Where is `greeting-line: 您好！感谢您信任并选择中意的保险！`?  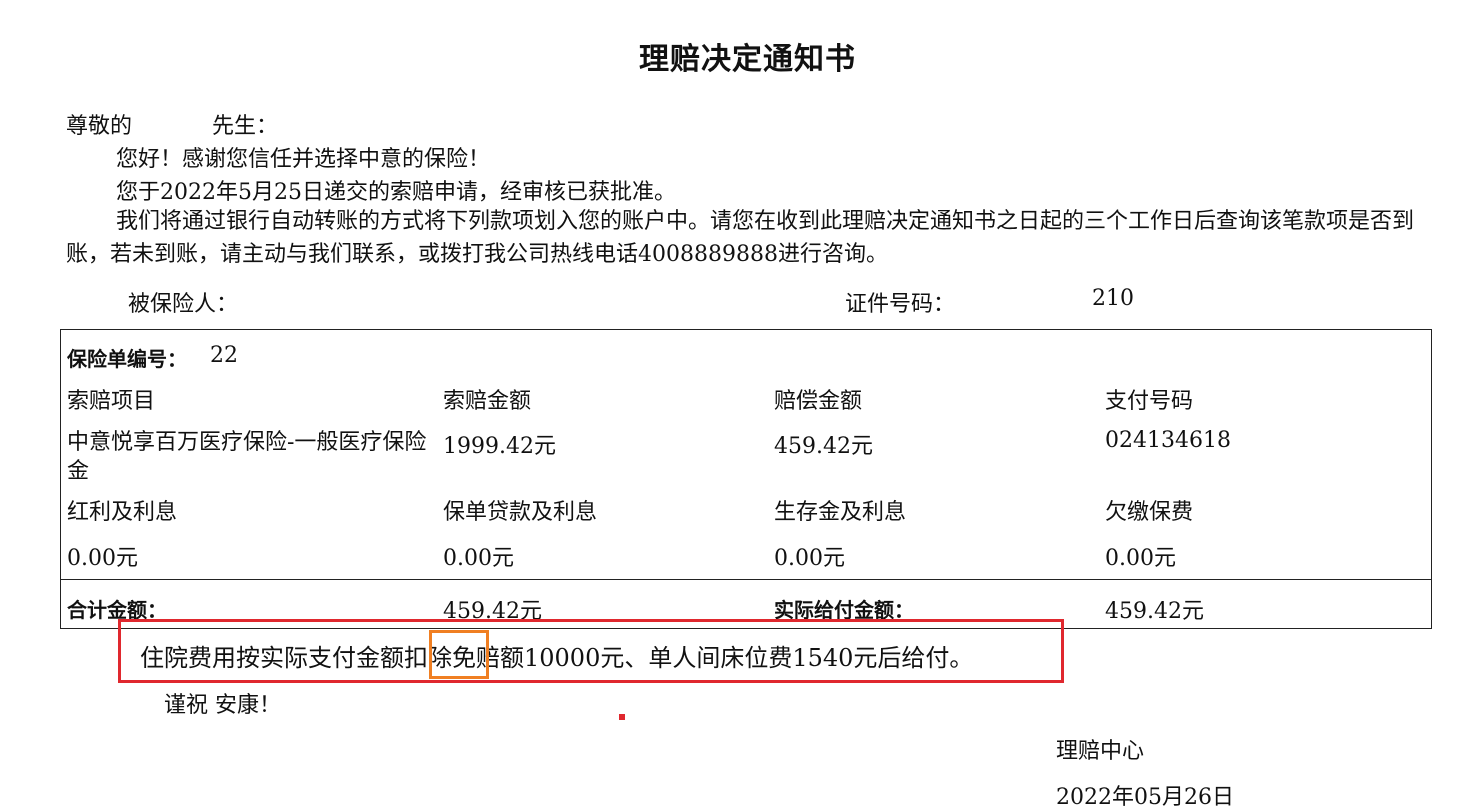 greeting-line: 您好！感谢您信任并选择中意的保险！ is located at coordinates (303, 159).